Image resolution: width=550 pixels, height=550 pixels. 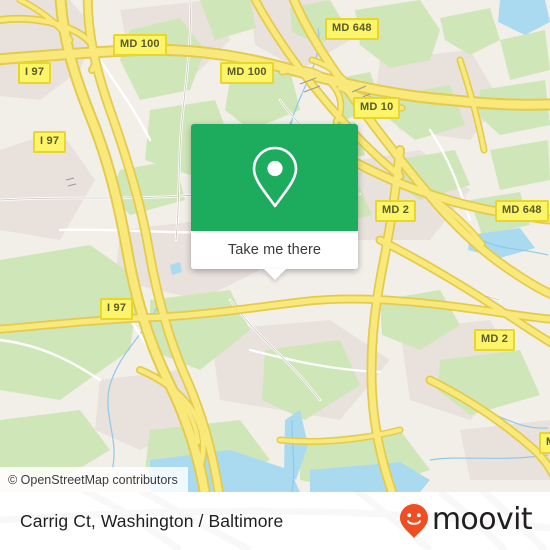 What do you see at coordinates (413, 521) in the screenshot?
I see `moovit-smiley-pin-icon` at bounding box center [413, 521].